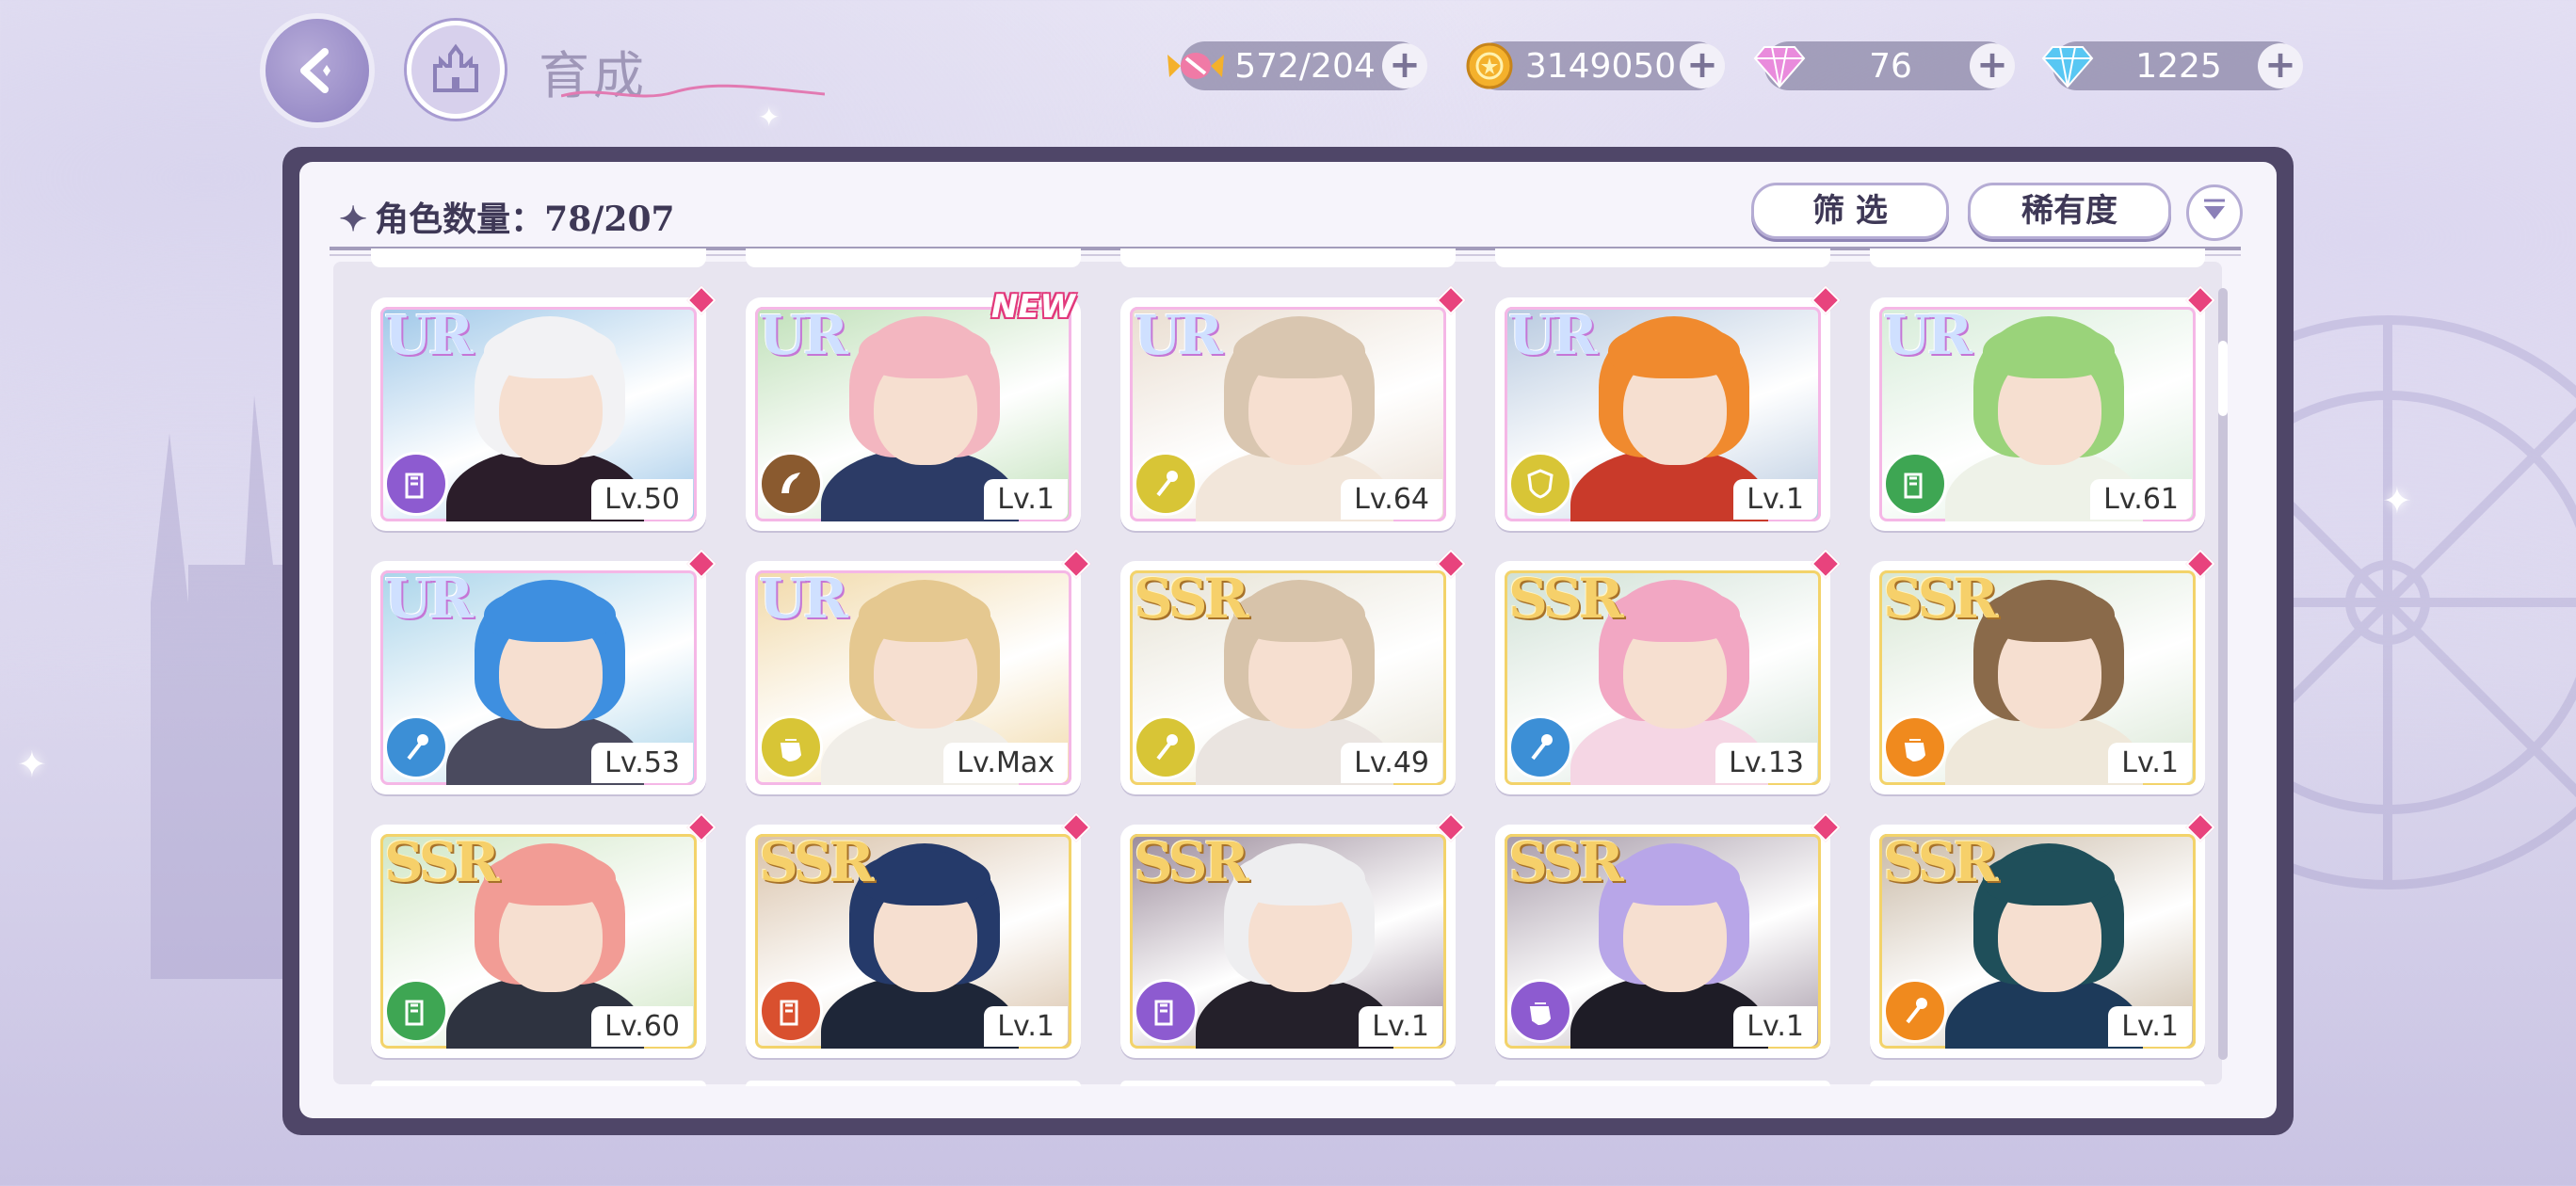 The width and height of the screenshot is (2576, 1186). What do you see at coordinates (1196, 66) in the screenshot?
I see `candy-icon` at bounding box center [1196, 66].